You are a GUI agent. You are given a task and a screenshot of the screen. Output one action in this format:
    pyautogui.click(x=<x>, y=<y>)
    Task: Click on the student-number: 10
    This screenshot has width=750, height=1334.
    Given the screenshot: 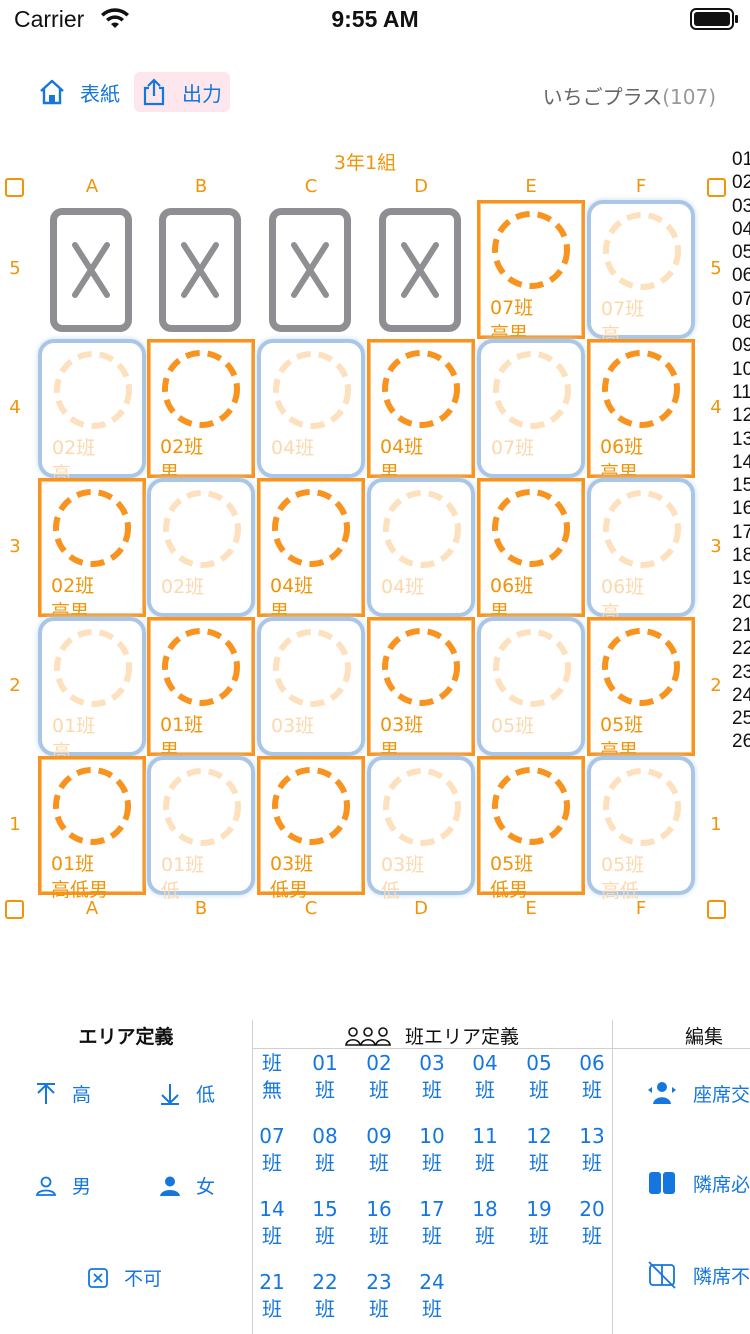 What is the action you would take?
    pyautogui.click(x=741, y=369)
    